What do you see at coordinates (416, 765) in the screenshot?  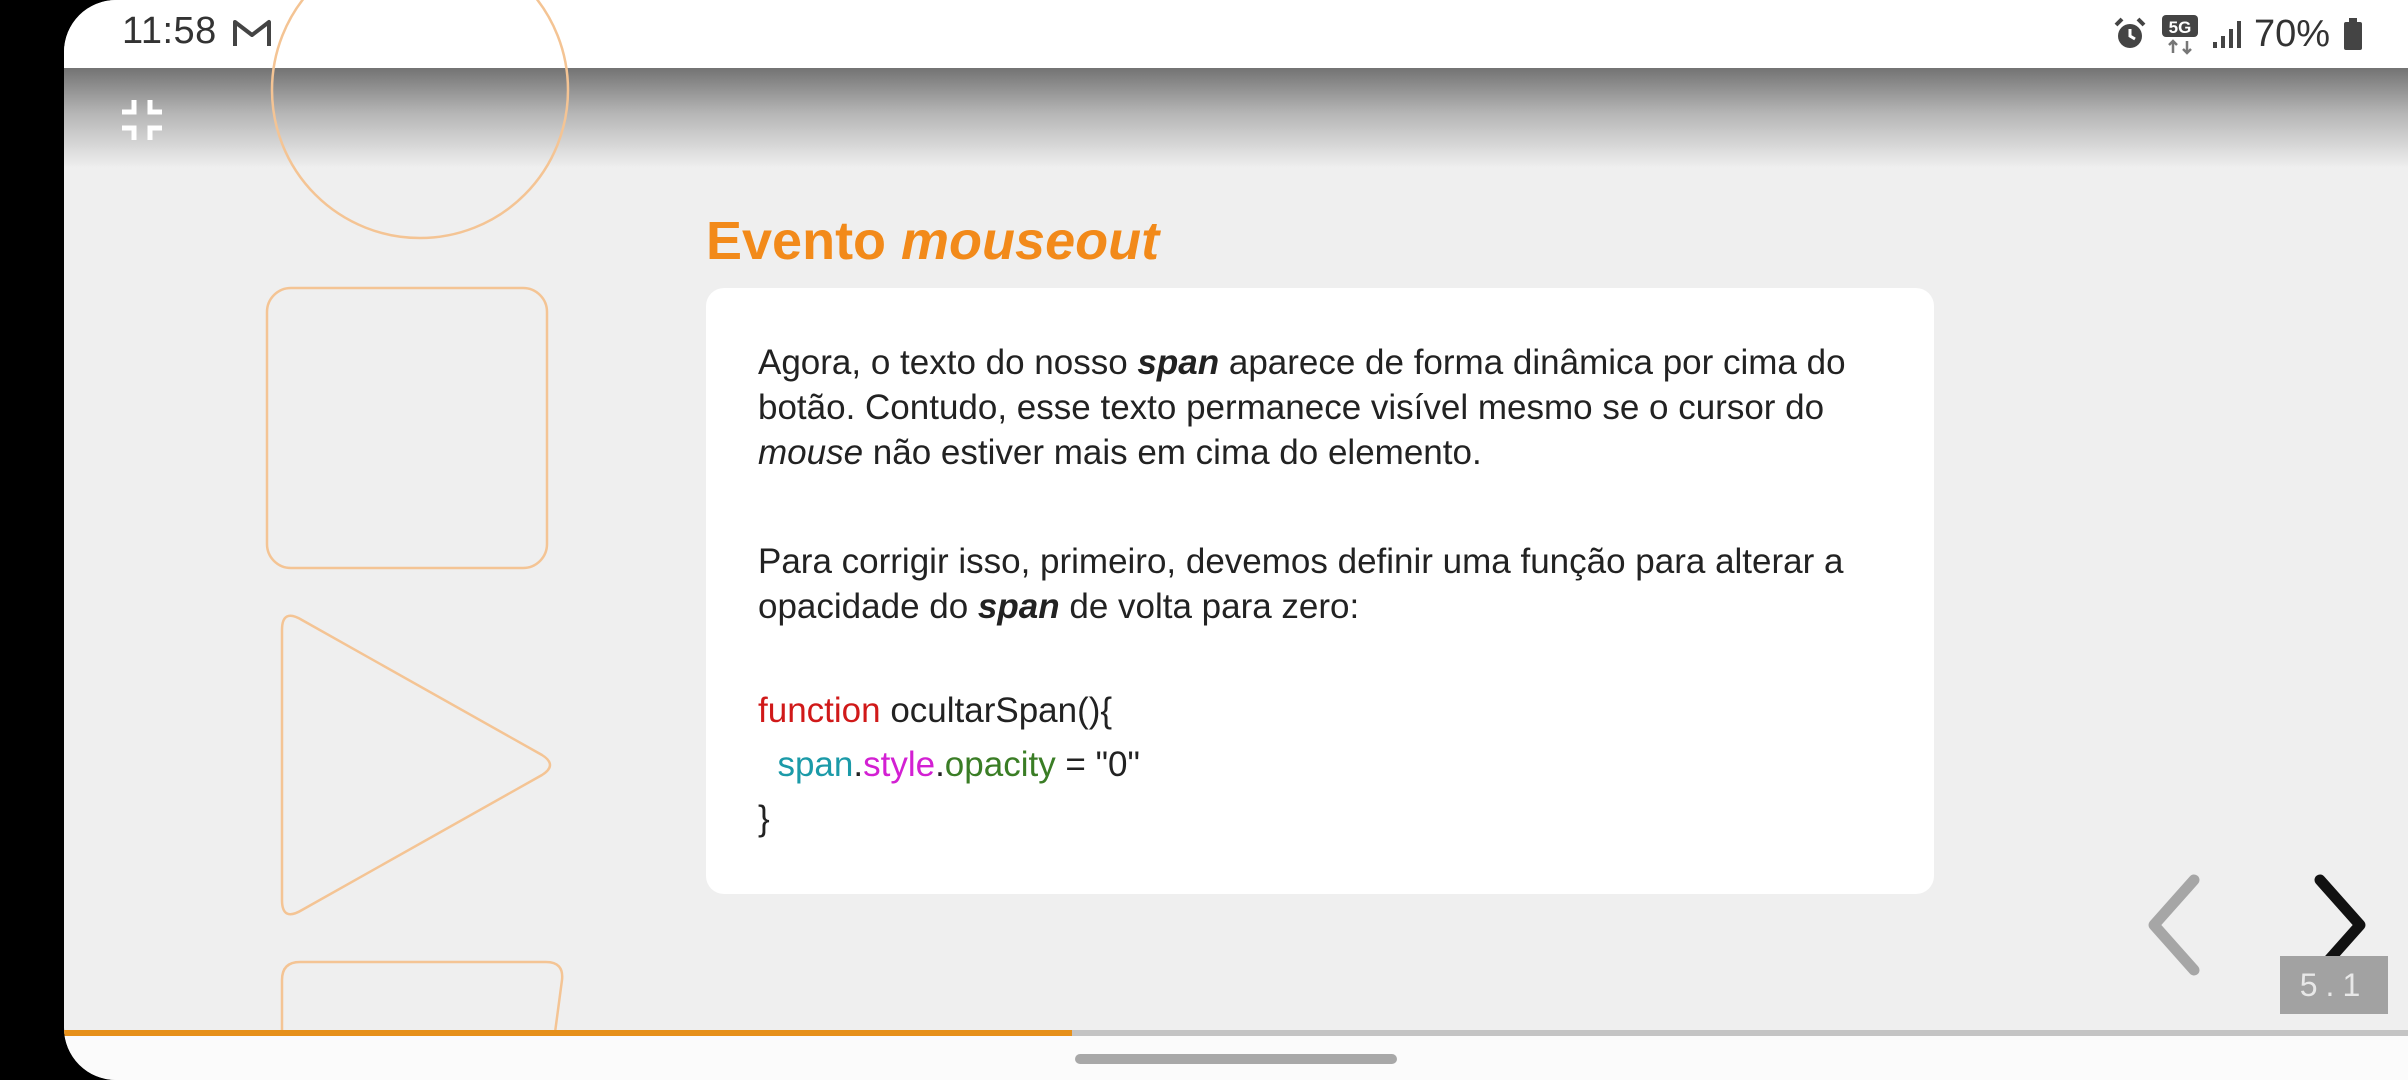 I see `deco-triangle` at bounding box center [416, 765].